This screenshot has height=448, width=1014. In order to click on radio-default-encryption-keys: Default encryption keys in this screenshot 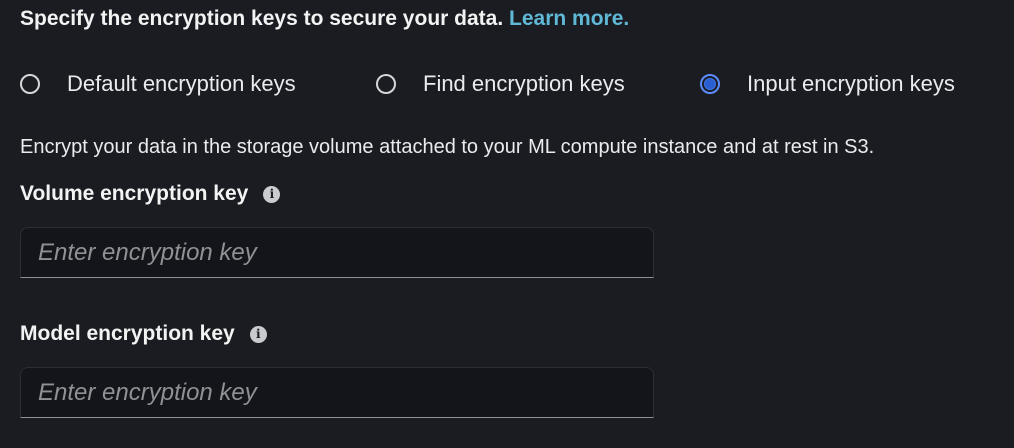, I will do `click(158, 84)`.